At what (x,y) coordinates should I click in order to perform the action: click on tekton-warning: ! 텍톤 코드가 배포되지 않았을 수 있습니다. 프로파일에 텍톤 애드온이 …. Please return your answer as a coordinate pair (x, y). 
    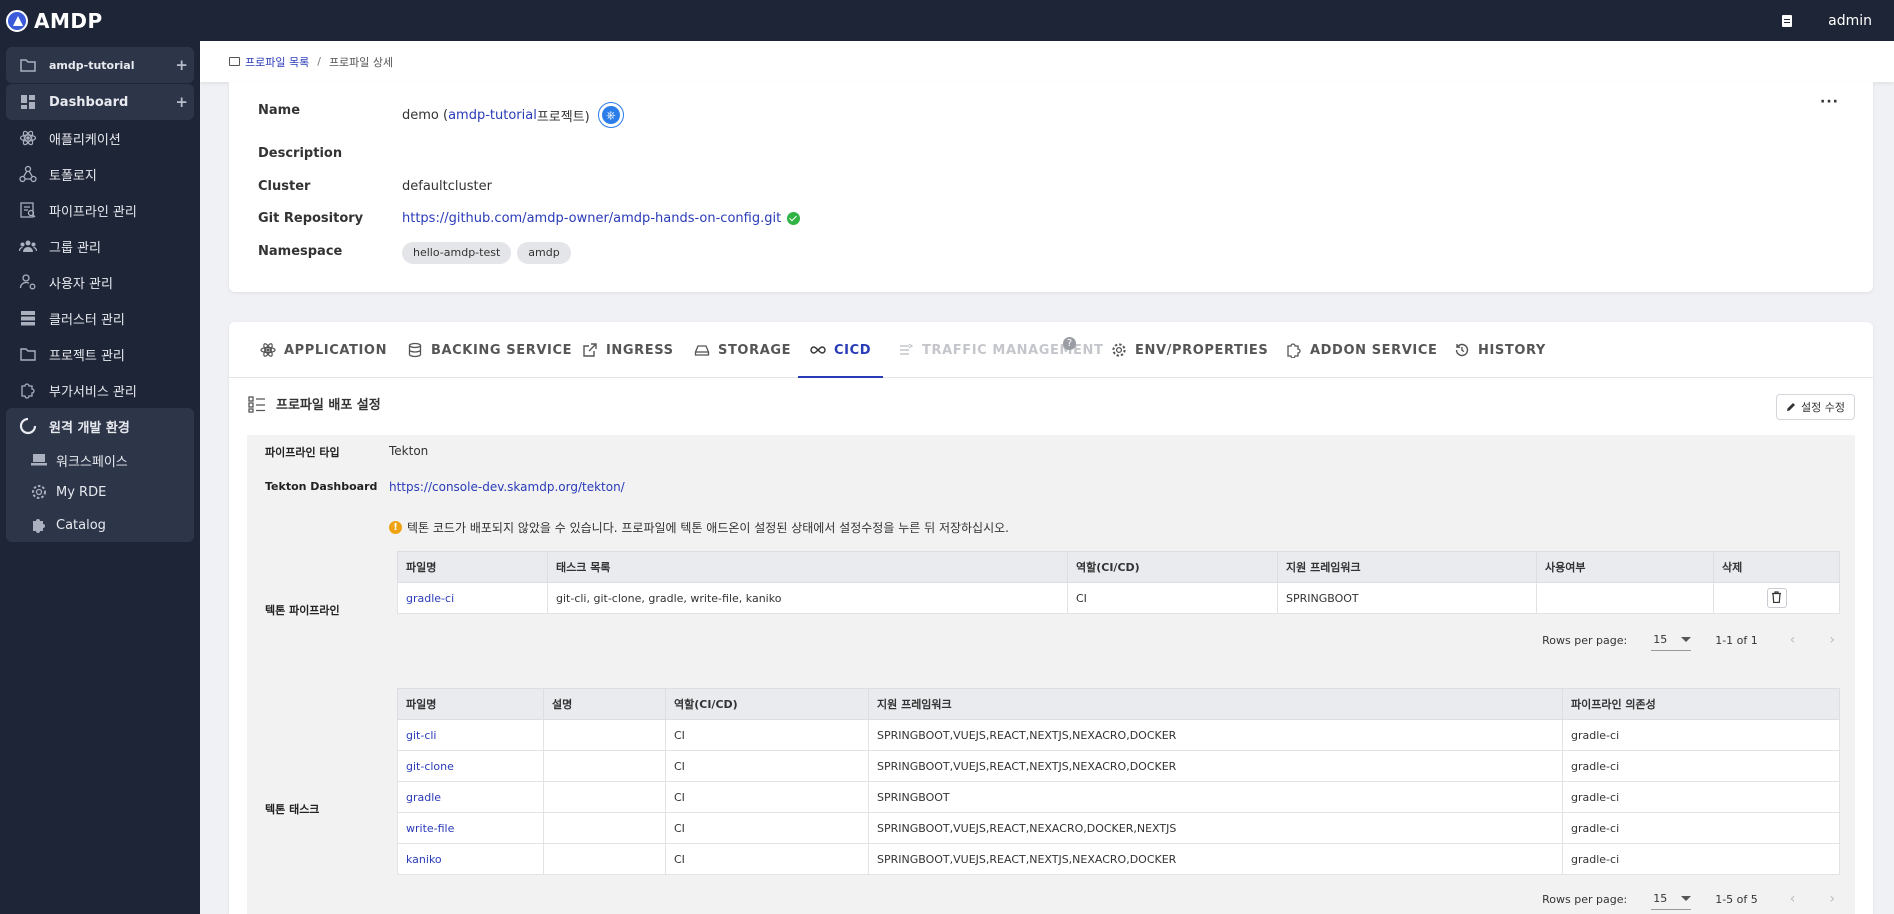
    Looking at the image, I should click on (699, 527).